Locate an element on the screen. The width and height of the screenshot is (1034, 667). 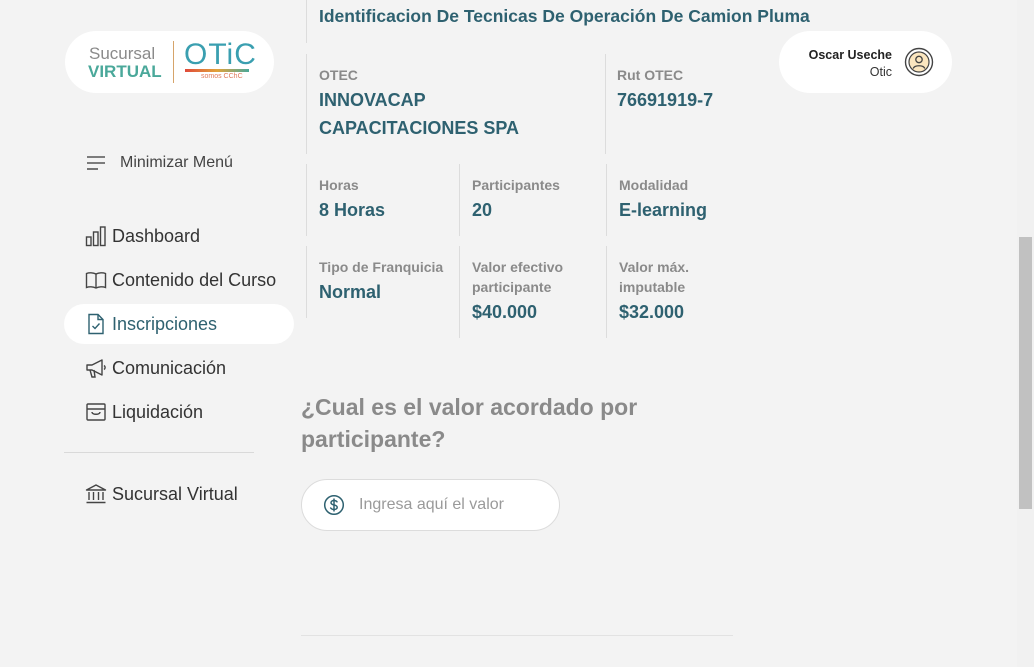
valor-efectivo-label: Valor efectivo participante is located at coordinates (518, 277).